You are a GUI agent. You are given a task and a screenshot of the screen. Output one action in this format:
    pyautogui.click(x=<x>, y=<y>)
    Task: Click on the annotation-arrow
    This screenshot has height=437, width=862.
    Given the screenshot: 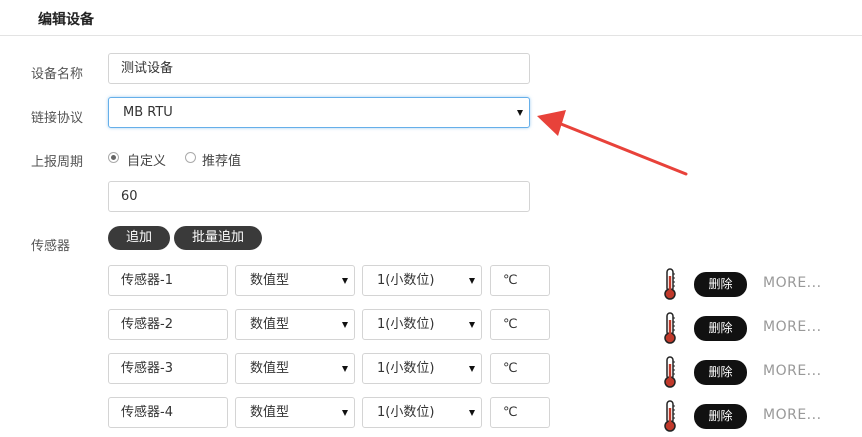 What is the action you would take?
    pyautogui.click(x=612, y=143)
    